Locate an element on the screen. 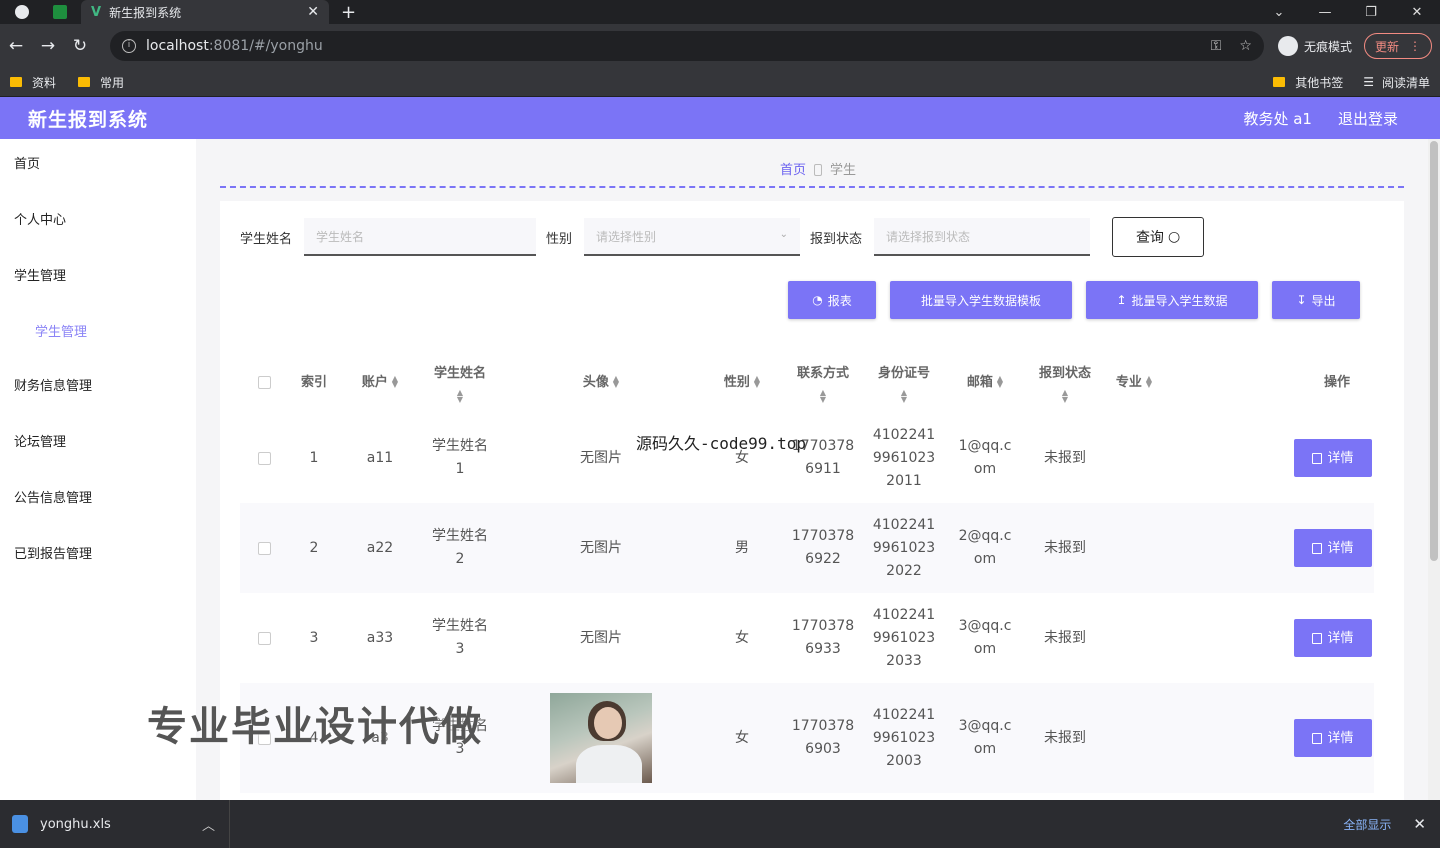 This screenshot has height=848, width=1440. row-select-cell is located at coordinates (264, 638).